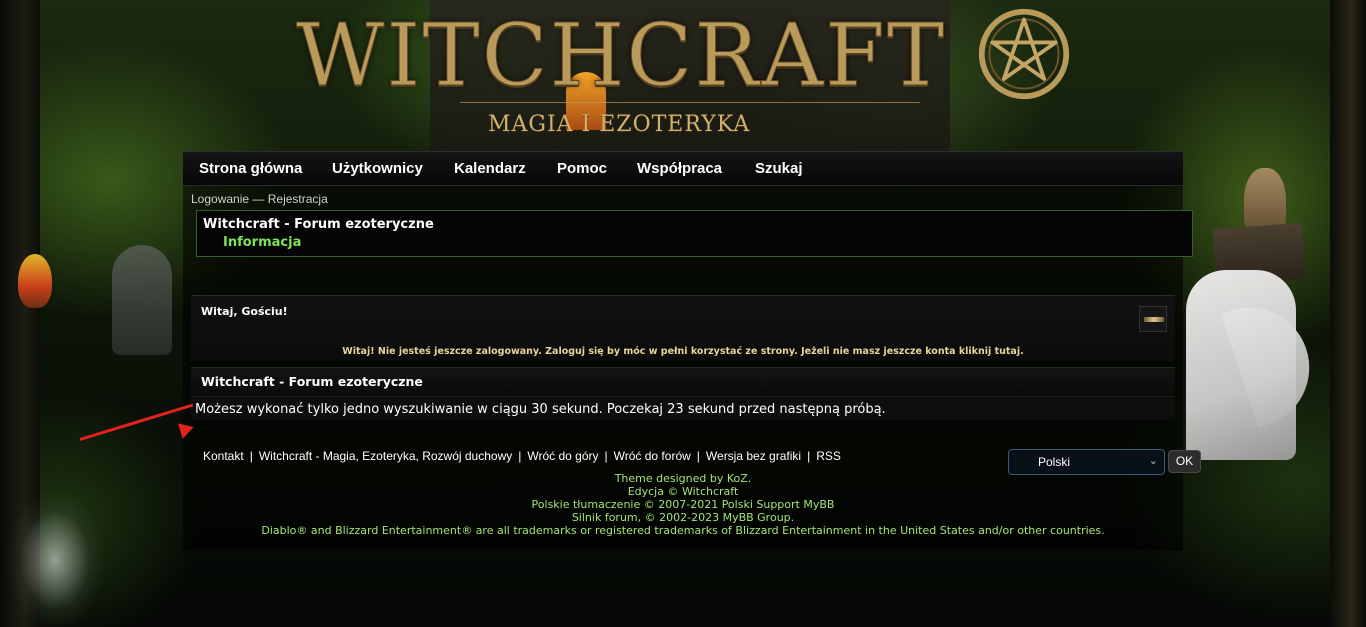 This screenshot has height=627, width=1366. Describe the element at coordinates (220, 199) in the screenshot. I see `login-link: Logowanie` at that location.